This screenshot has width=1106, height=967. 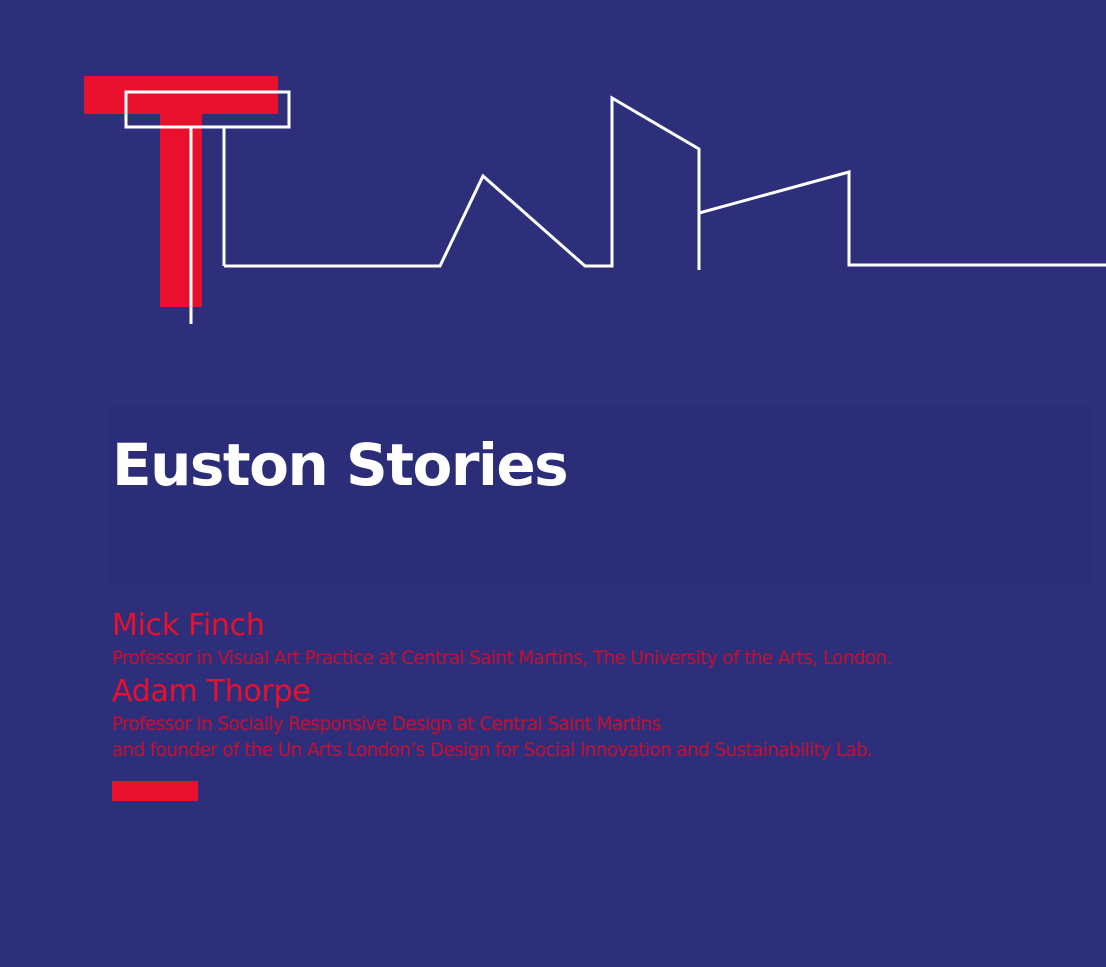 I want to click on red-t-letter, so click(x=181, y=191).